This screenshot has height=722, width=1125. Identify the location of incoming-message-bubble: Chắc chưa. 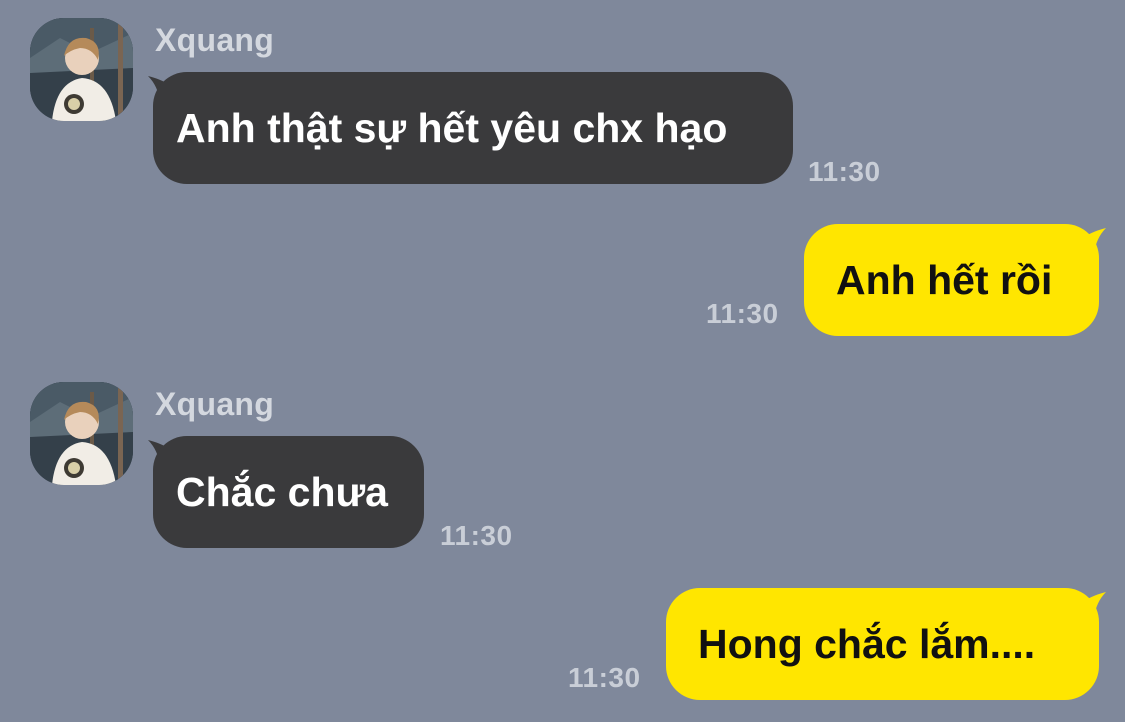
(288, 492).